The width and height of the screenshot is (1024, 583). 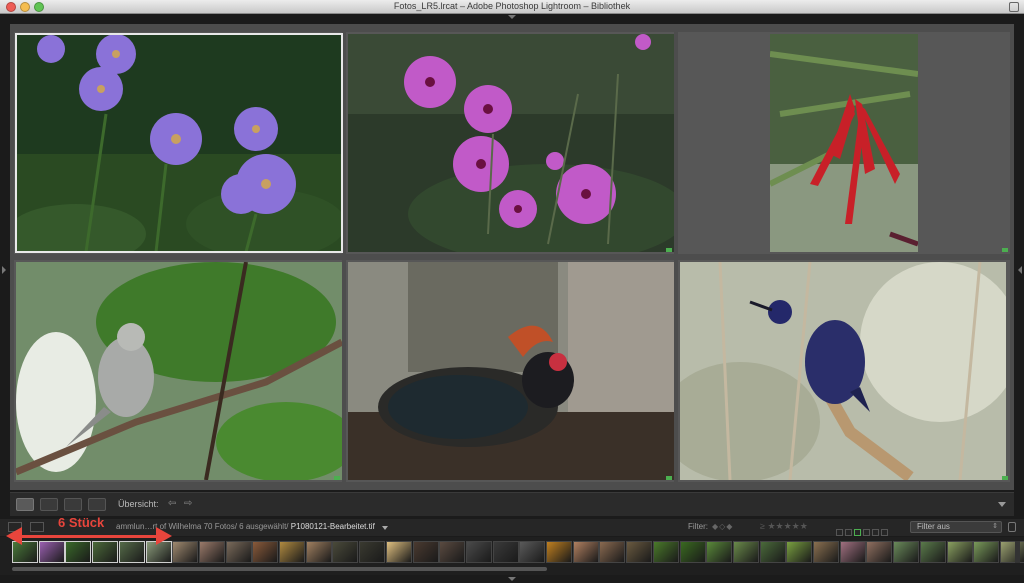 What do you see at coordinates (172, 503) in the screenshot?
I see `previous-arrow-icon: ⇦` at bounding box center [172, 503].